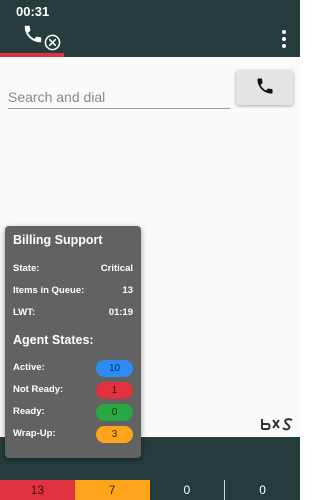 The height and width of the screenshot is (500, 320). Describe the element at coordinates (114, 368) in the screenshot. I see `agent-state-count-badge: 10` at that location.